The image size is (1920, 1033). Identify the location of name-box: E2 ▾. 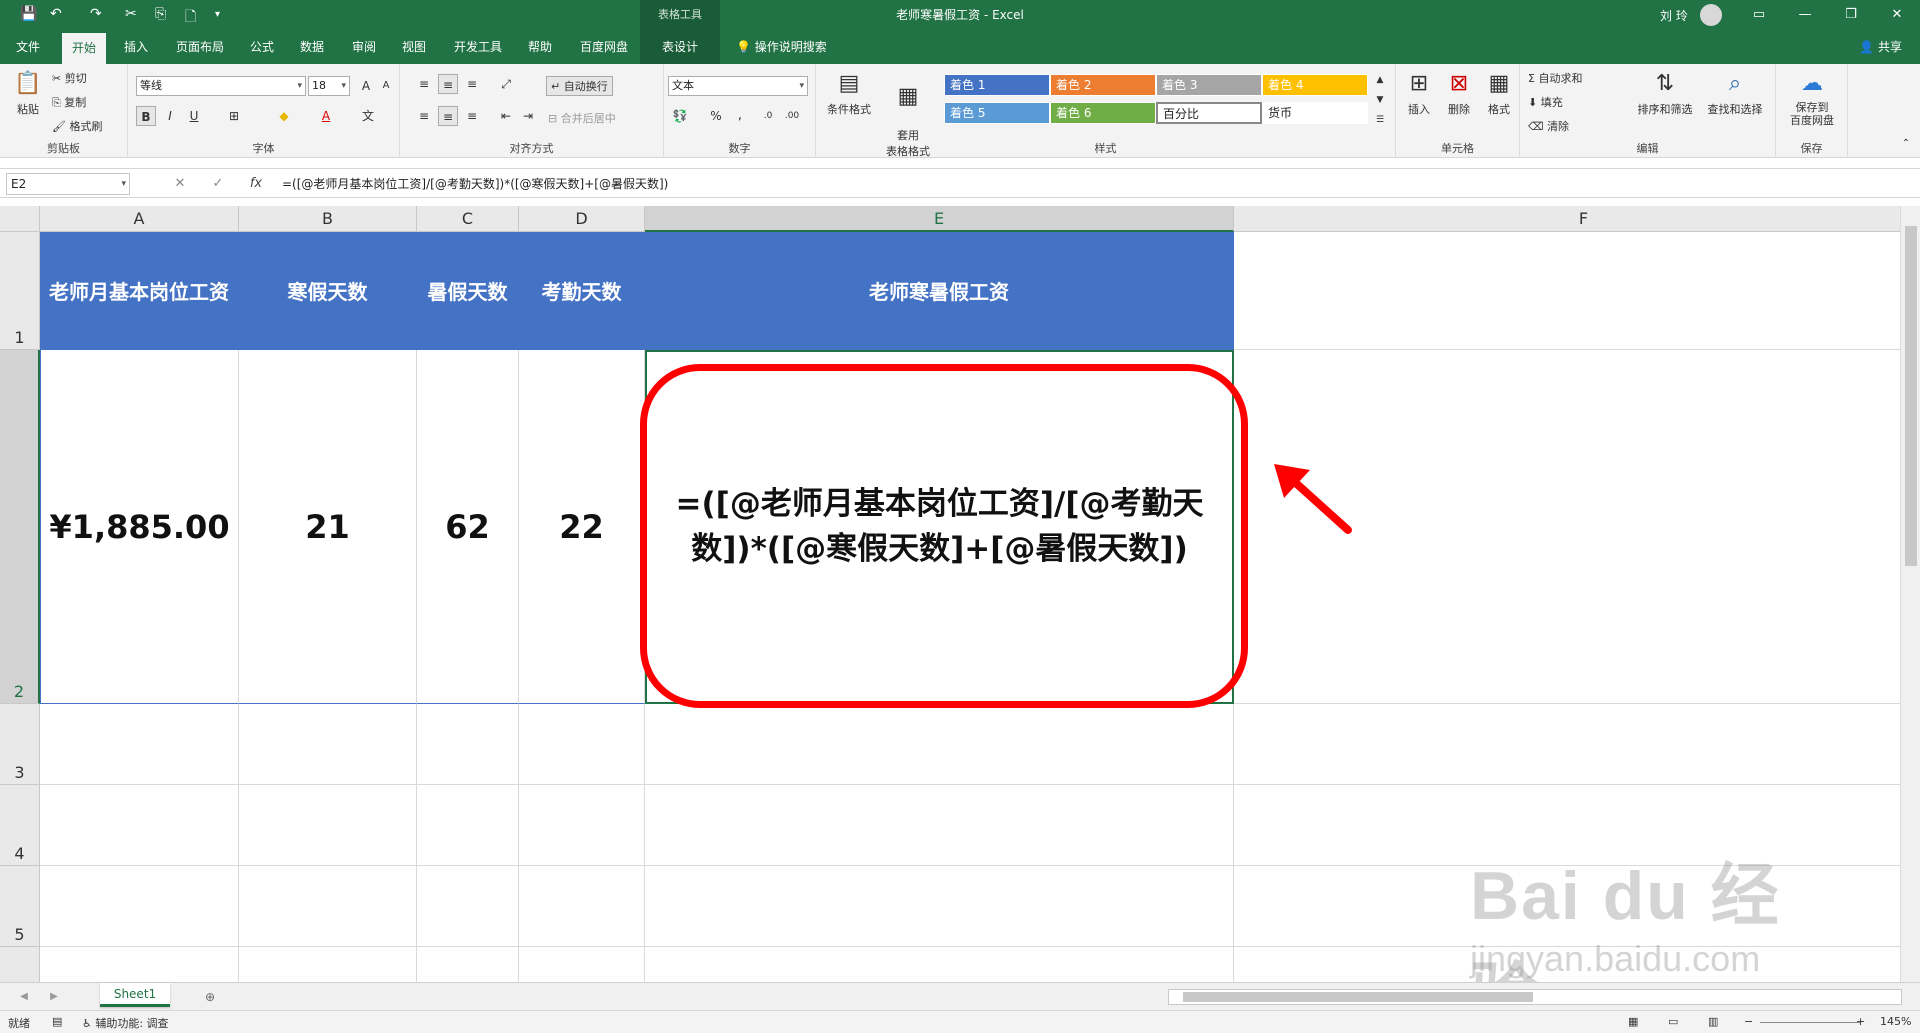
(68, 184).